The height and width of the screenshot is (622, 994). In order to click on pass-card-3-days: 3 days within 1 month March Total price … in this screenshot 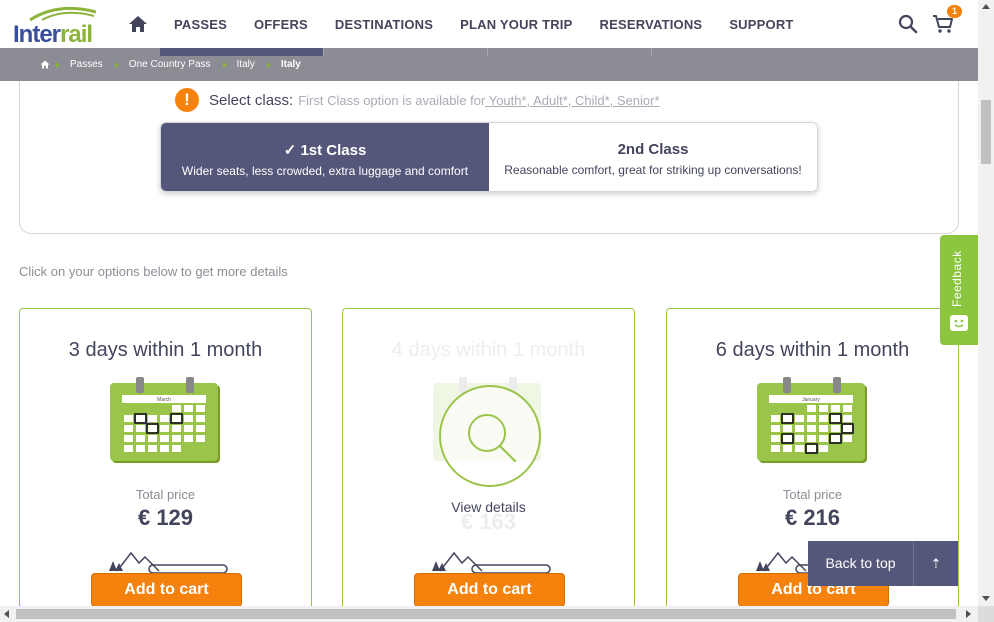, I will do `click(165, 465)`.